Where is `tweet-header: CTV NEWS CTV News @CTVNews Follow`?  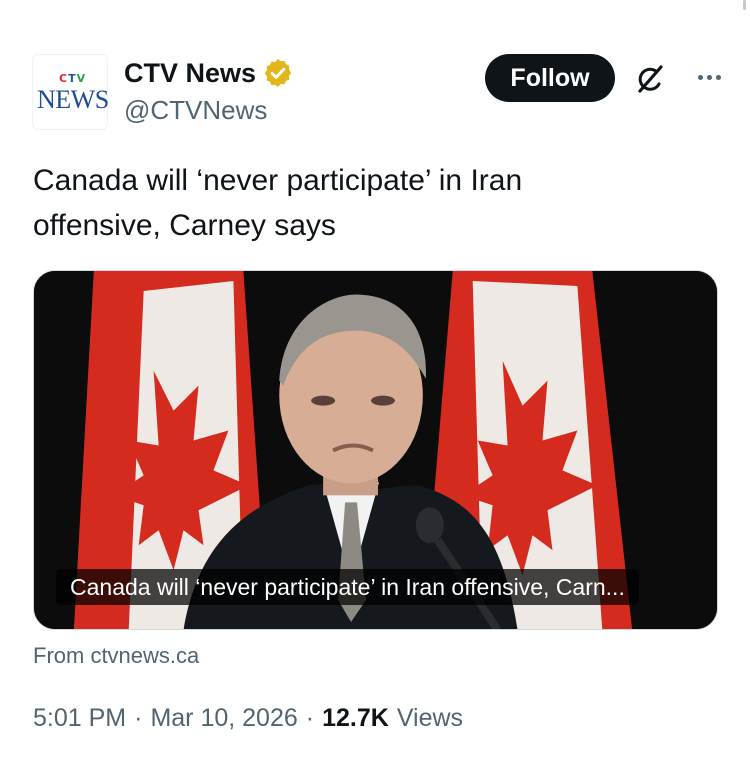
tweet-header: CTV NEWS CTV News @CTVNews Follow is located at coordinates (378, 92).